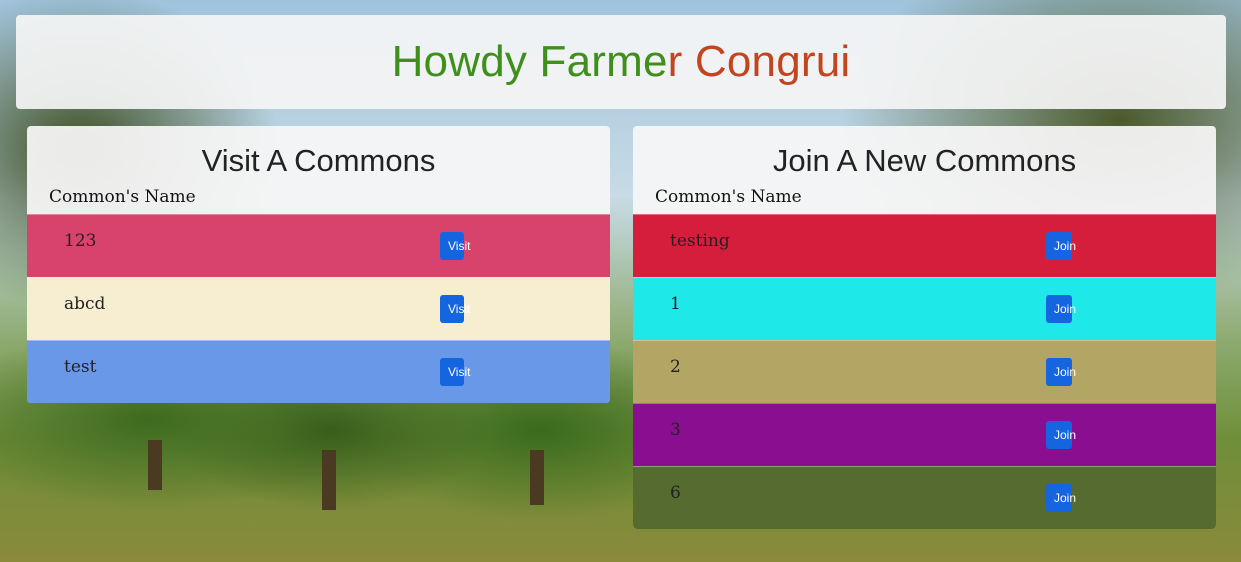 Image resolution: width=1241 pixels, height=562 pixels. What do you see at coordinates (318, 245) in the screenshot?
I see `commons-row: 123 Visit` at bounding box center [318, 245].